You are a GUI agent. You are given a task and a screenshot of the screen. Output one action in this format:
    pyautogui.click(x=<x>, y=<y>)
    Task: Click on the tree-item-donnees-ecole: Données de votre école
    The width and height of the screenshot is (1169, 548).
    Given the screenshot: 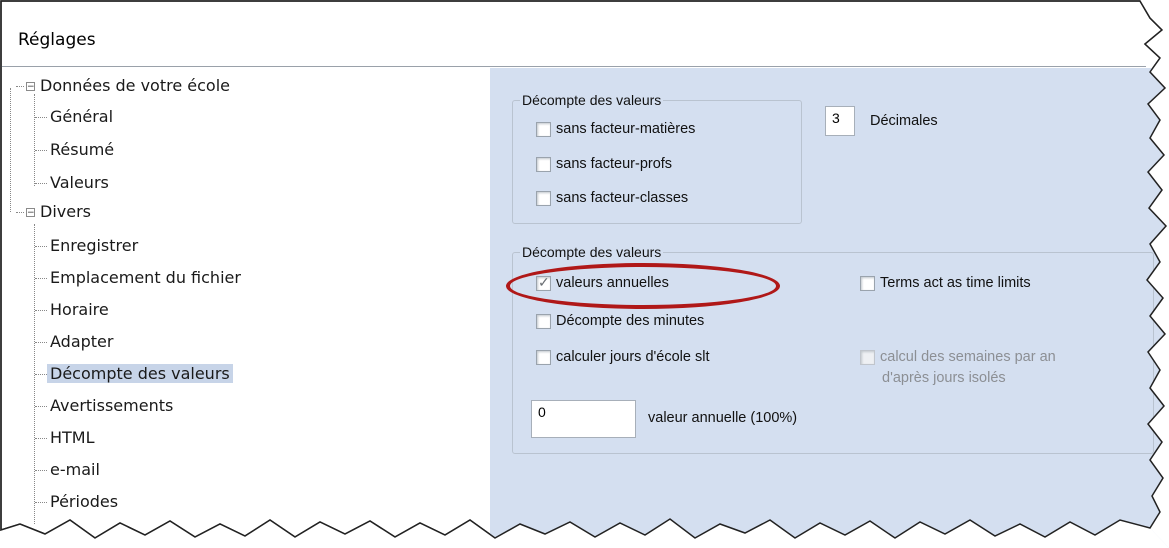 What is the action you would take?
    pyautogui.click(x=135, y=86)
    